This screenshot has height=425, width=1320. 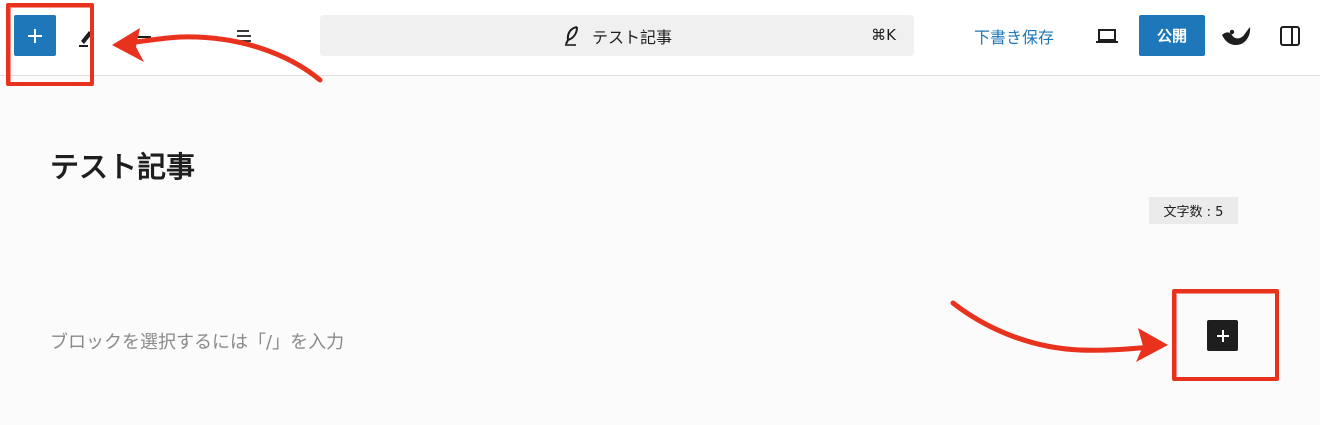 What do you see at coordinates (1014, 36) in the screenshot?
I see `save-draft-button: 下書き保存` at bounding box center [1014, 36].